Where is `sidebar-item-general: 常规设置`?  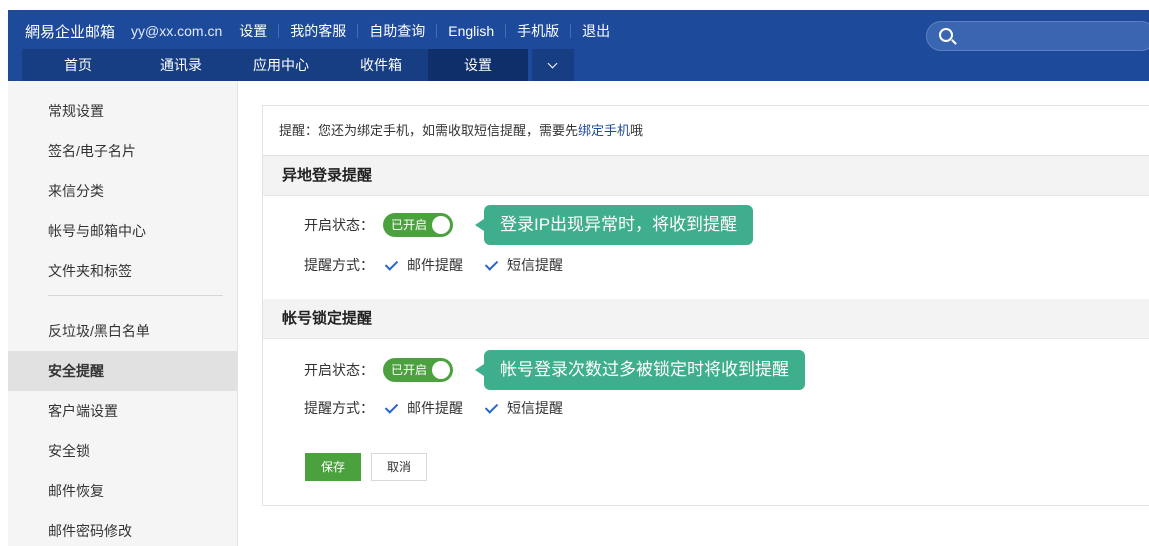
sidebar-item-general: 常规设置 is located at coordinates (122, 111).